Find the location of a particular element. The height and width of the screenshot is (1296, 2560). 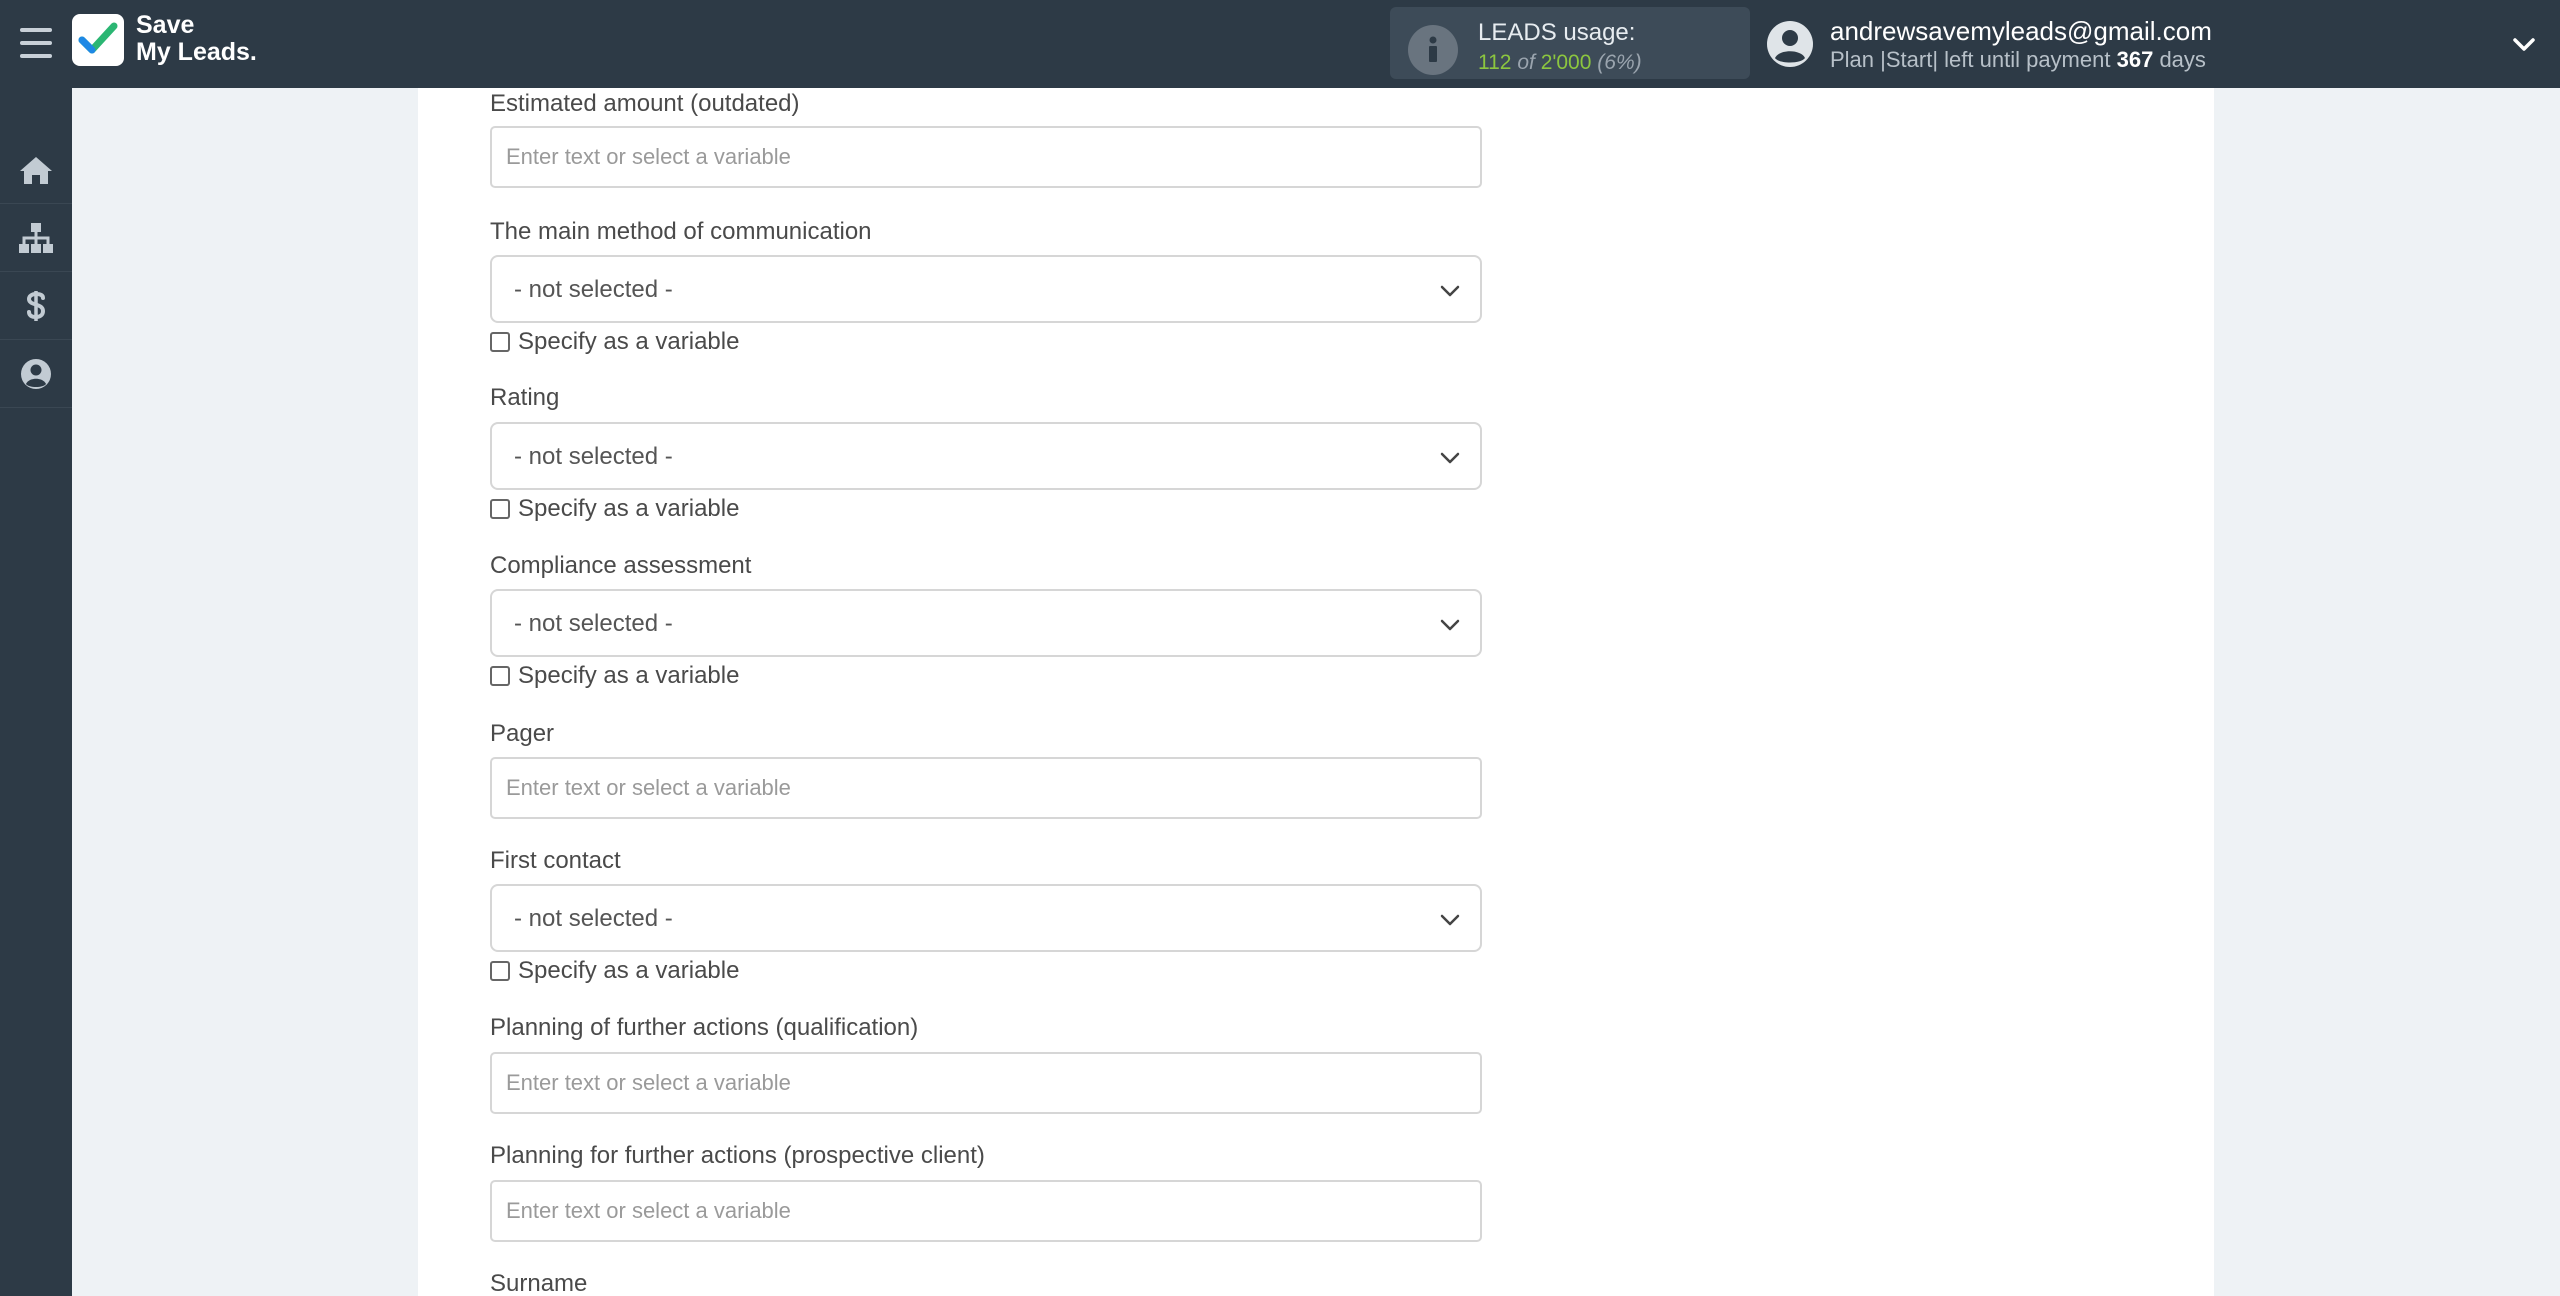

communication-method-variable-checkbox: Specify as a variable is located at coordinates (614, 342).